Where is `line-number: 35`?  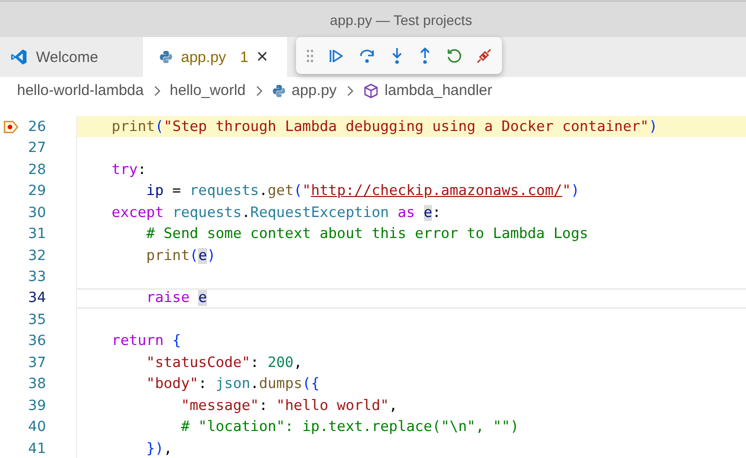 line-number: 35 is located at coordinates (36, 320).